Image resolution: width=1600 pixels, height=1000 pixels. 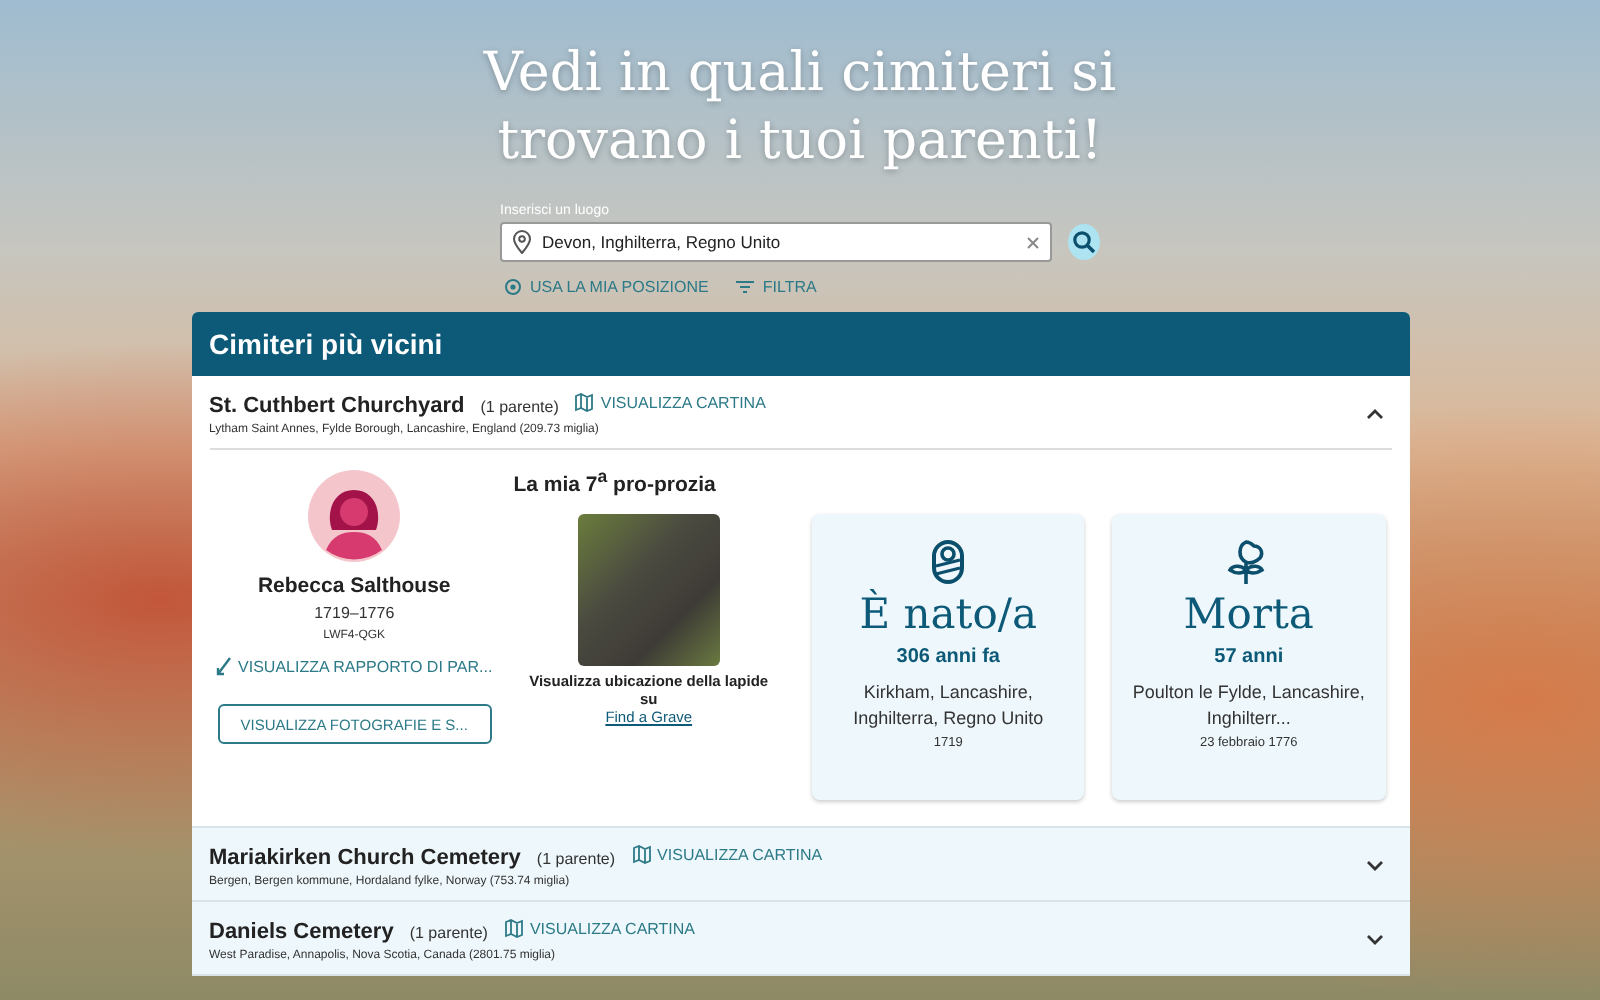 I want to click on relationship-heading: La mia 7$^{a}$ pro-prozia, so click(x=614, y=481).